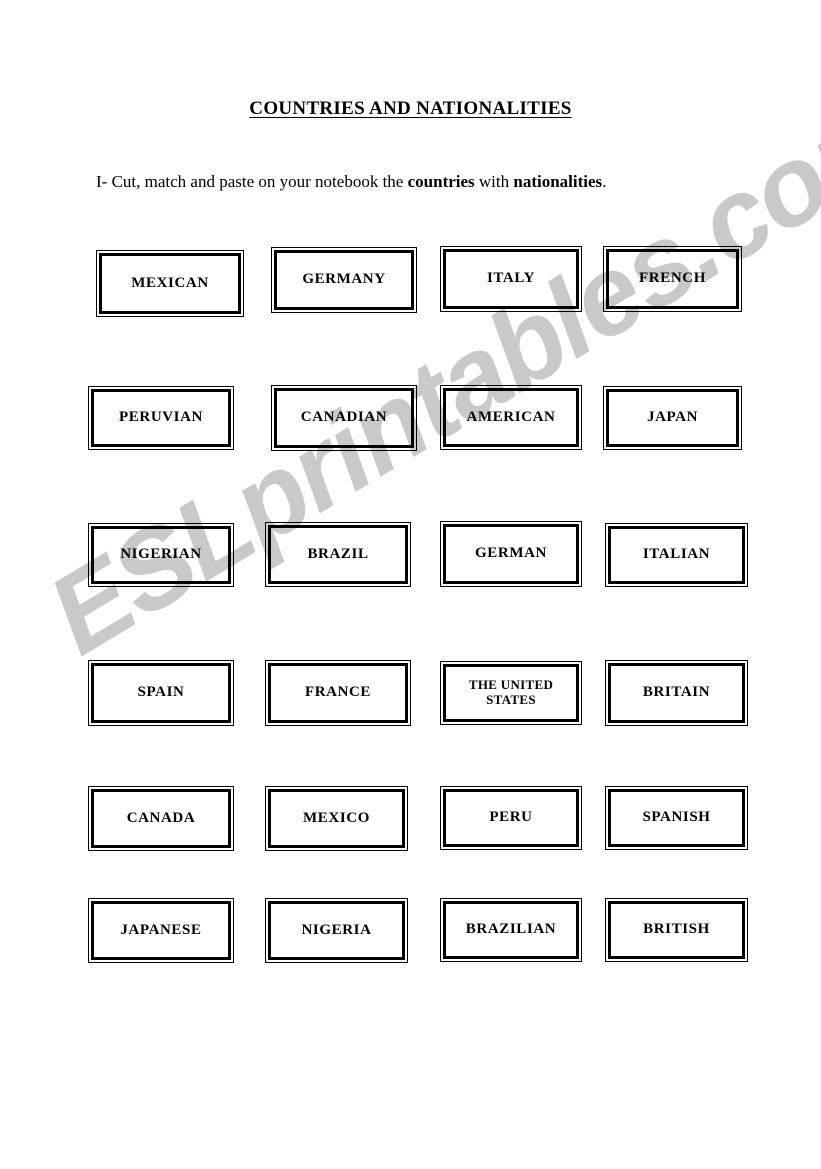 This screenshot has height=1169, width=821. I want to click on word-card-label: JAPAN, so click(672, 417).